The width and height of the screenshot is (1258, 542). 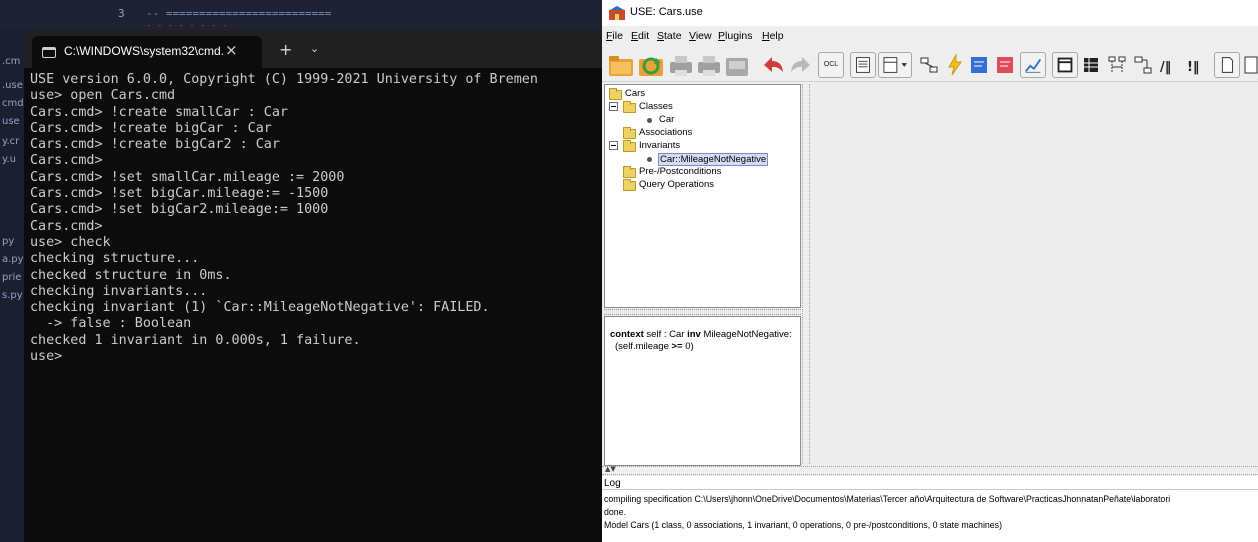 I want to click on state-evolution-icon, so click(x=1033, y=65).